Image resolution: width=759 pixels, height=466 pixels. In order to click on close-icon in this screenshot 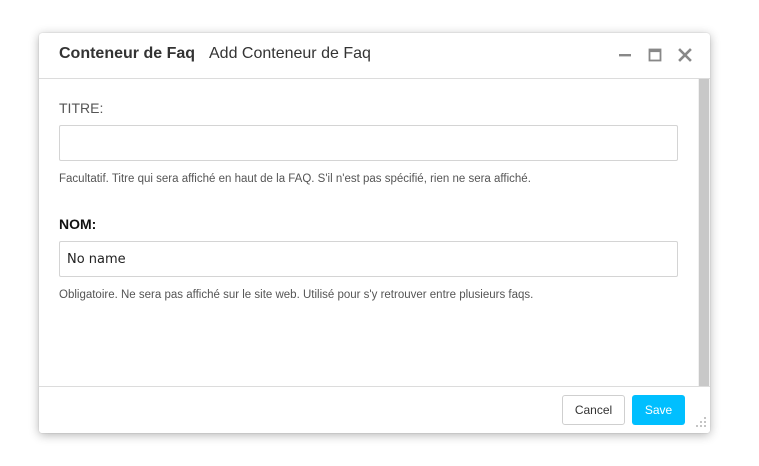, I will do `click(685, 55)`.